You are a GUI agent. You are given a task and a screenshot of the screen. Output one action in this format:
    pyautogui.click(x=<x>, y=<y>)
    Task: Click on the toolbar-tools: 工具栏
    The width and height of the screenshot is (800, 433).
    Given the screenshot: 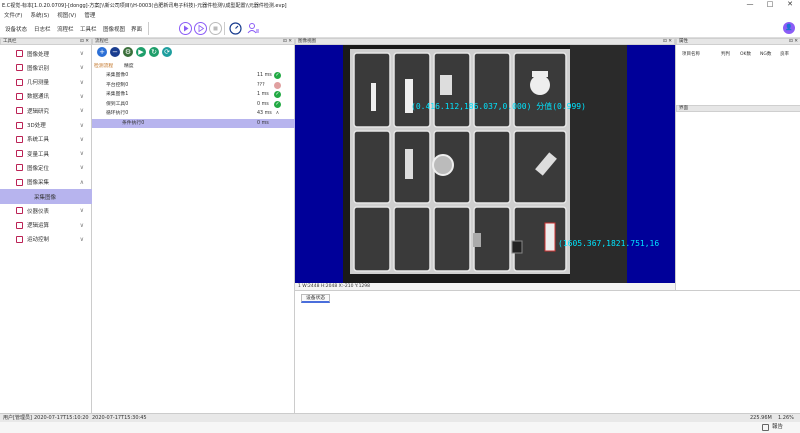 What is the action you would take?
    pyautogui.click(x=88, y=29)
    